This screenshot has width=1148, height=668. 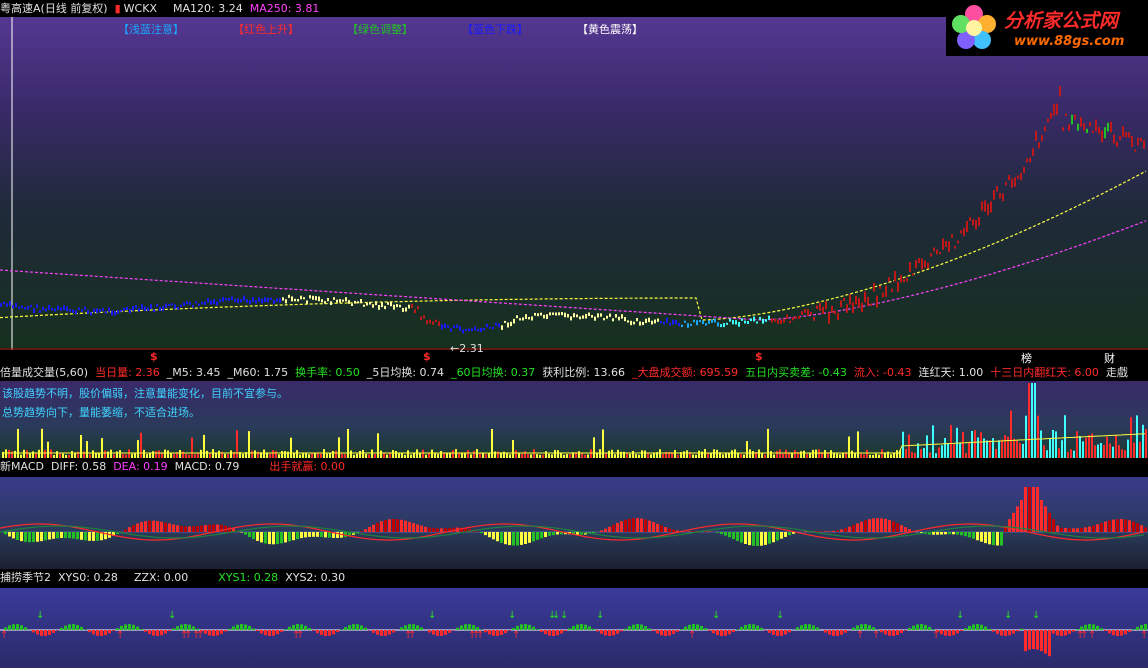 What do you see at coordinates (25, 577) in the screenshot?
I see `season-name: 捕捞季节2` at bounding box center [25, 577].